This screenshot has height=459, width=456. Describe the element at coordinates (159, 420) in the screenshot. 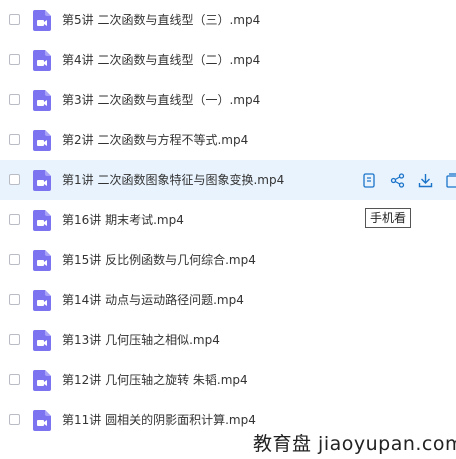

I see `file-name: 第11讲 圆相关的阴影面积计算.mp4` at that location.